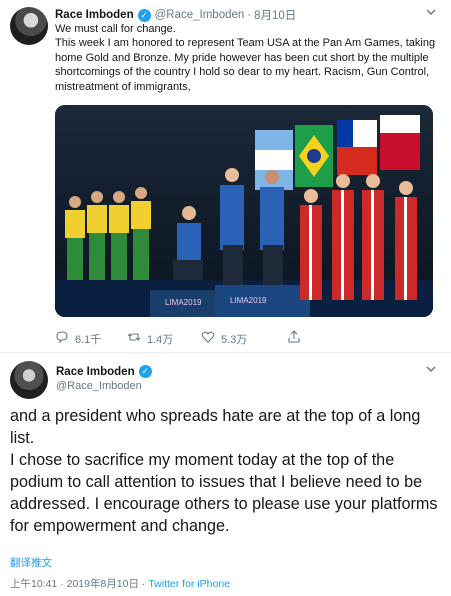 The width and height of the screenshot is (451, 596). I want to click on like-button: 5.3万, so click(224, 338).